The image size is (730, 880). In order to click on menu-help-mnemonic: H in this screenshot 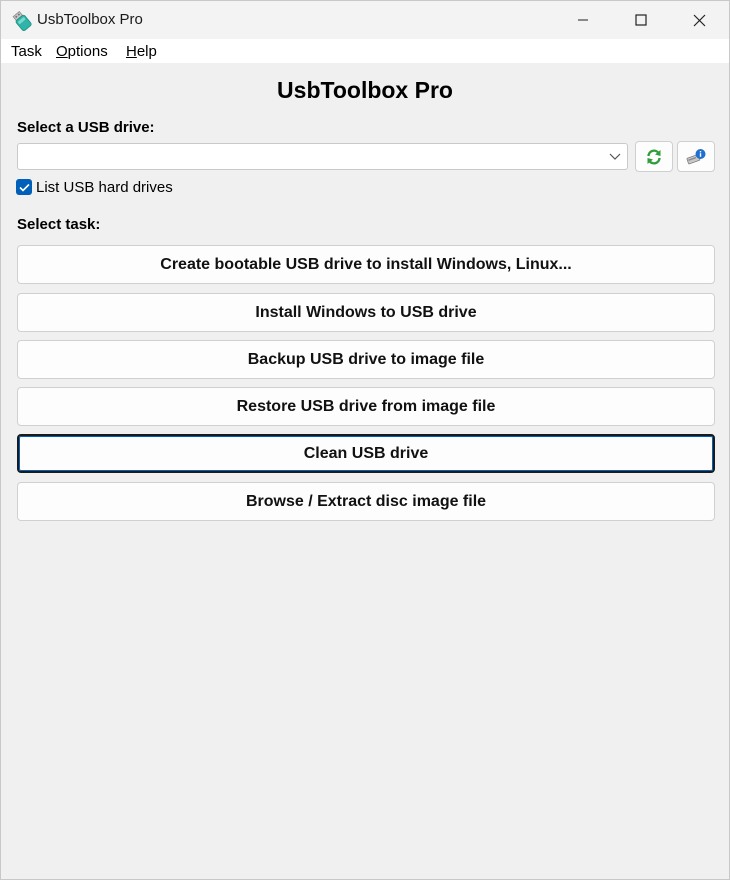, I will do `click(131, 51)`.